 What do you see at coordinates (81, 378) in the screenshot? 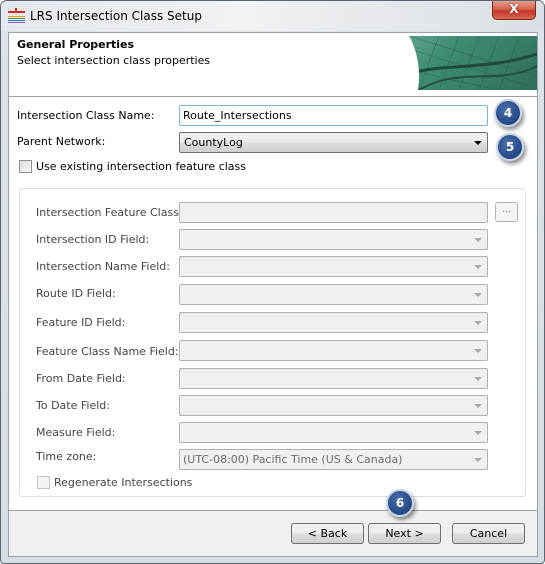
I see `from-date-label: From Date Field:` at bounding box center [81, 378].